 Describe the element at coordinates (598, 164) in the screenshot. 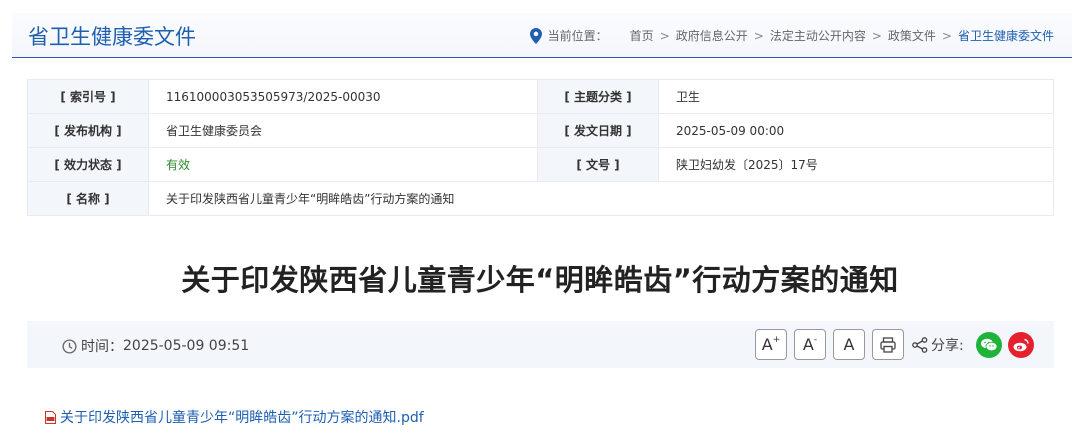

I see `docno-key: [ 文号 ]` at that location.